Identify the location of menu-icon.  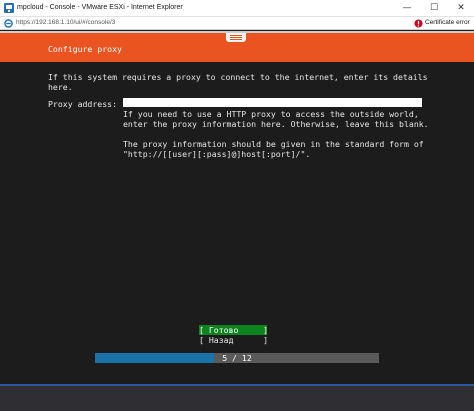
(236, 37).